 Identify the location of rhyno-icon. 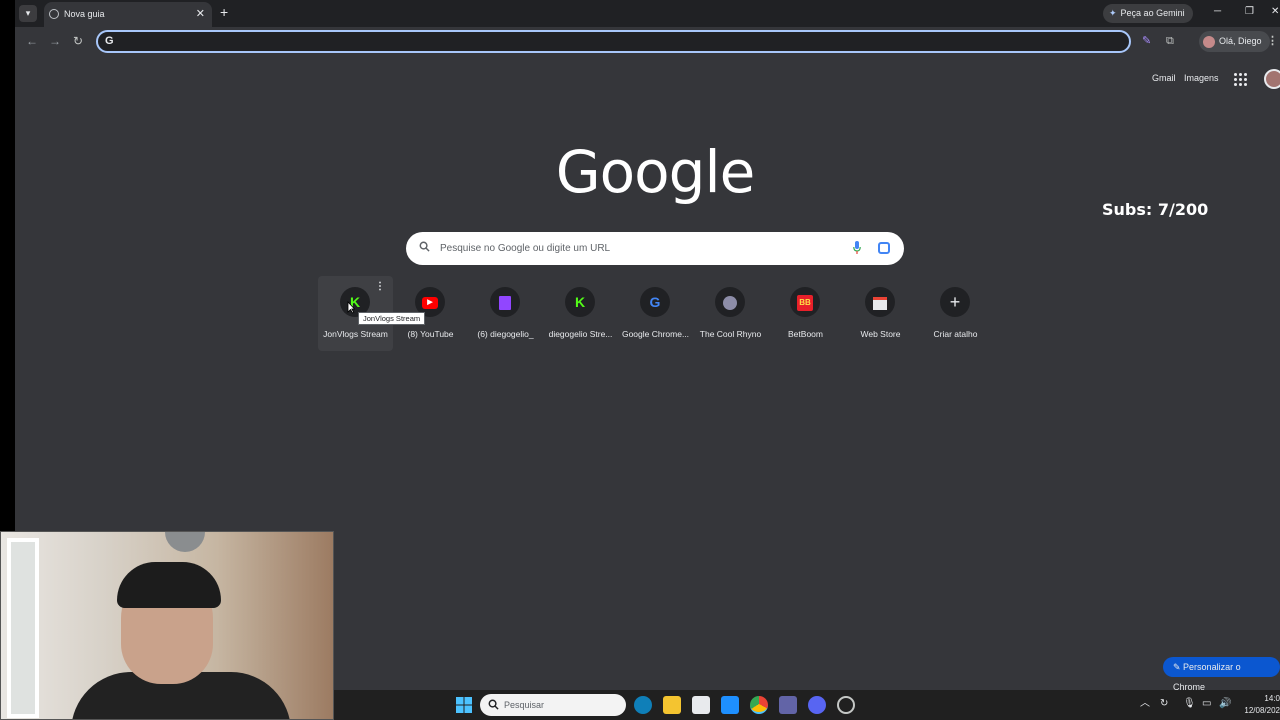
(730, 302).